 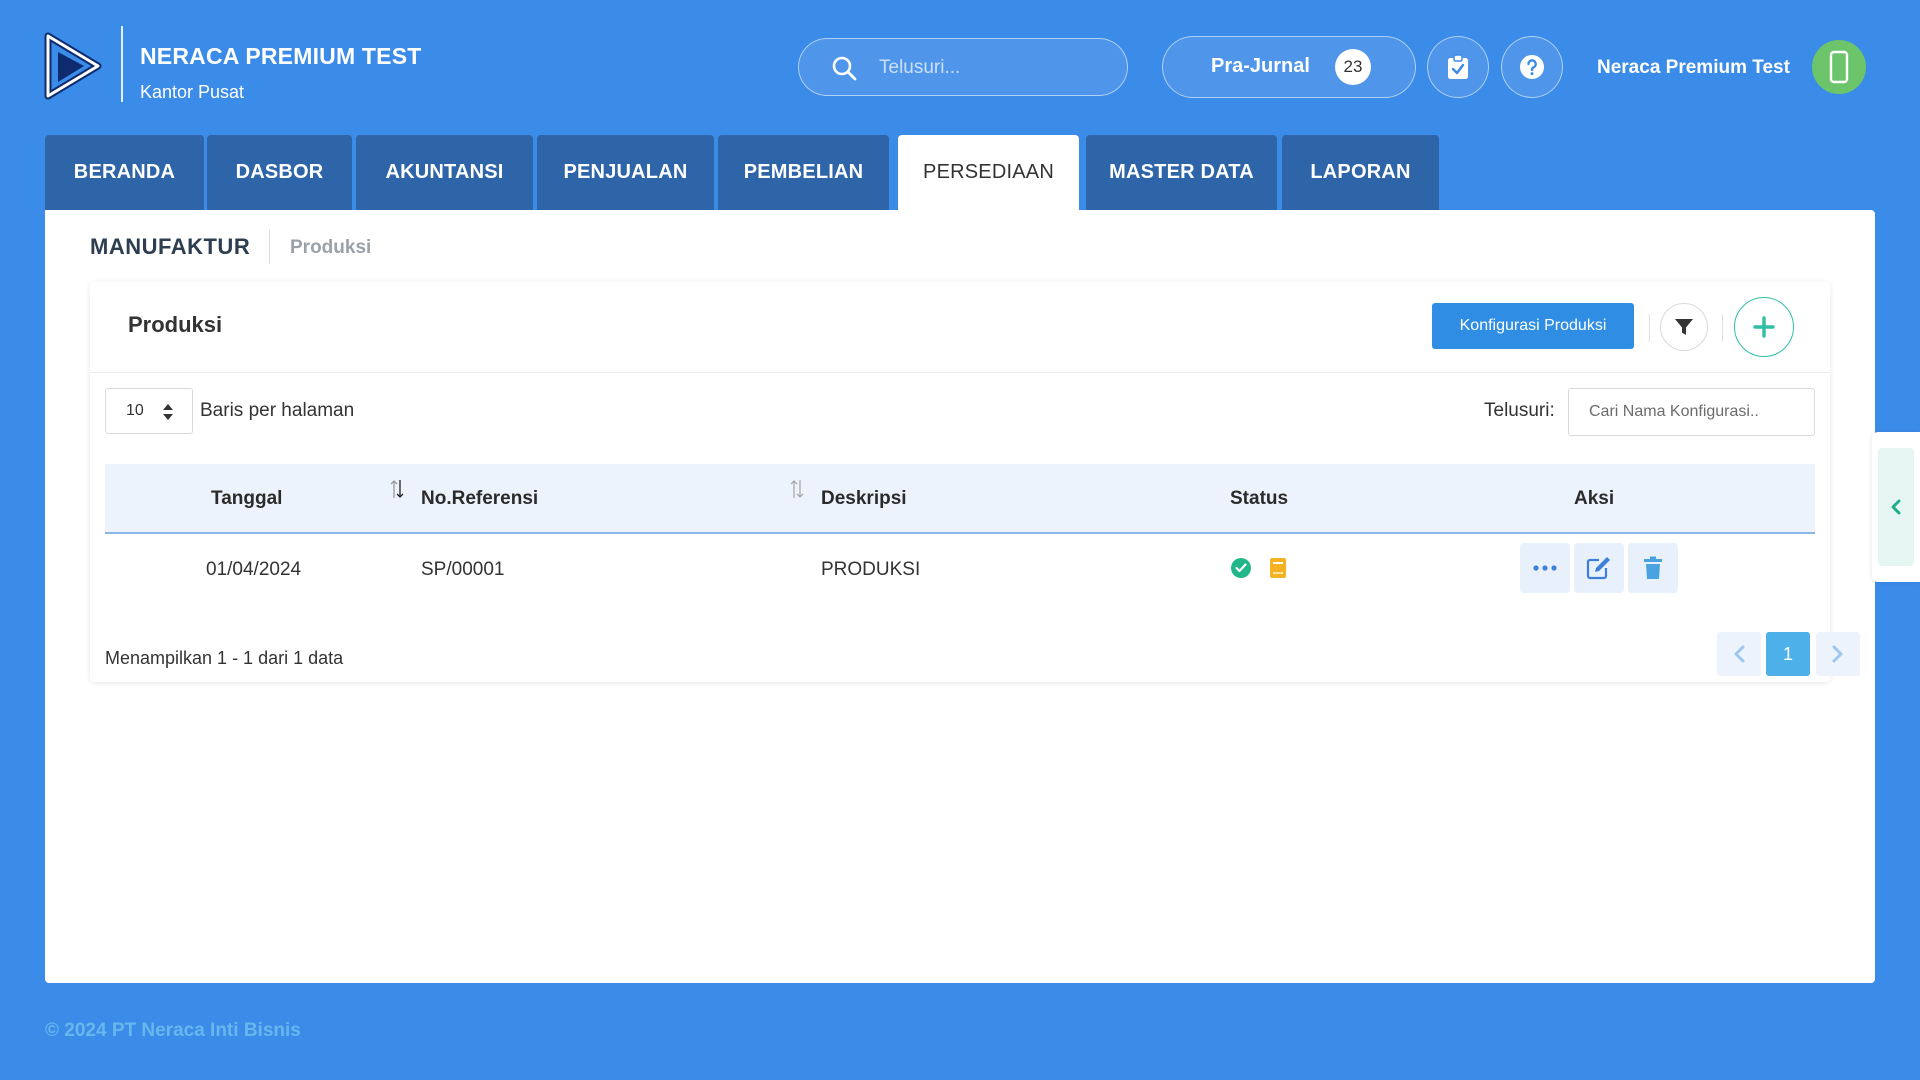 What do you see at coordinates (1788, 654) in the screenshot?
I see `pagination-page-1: 1` at bounding box center [1788, 654].